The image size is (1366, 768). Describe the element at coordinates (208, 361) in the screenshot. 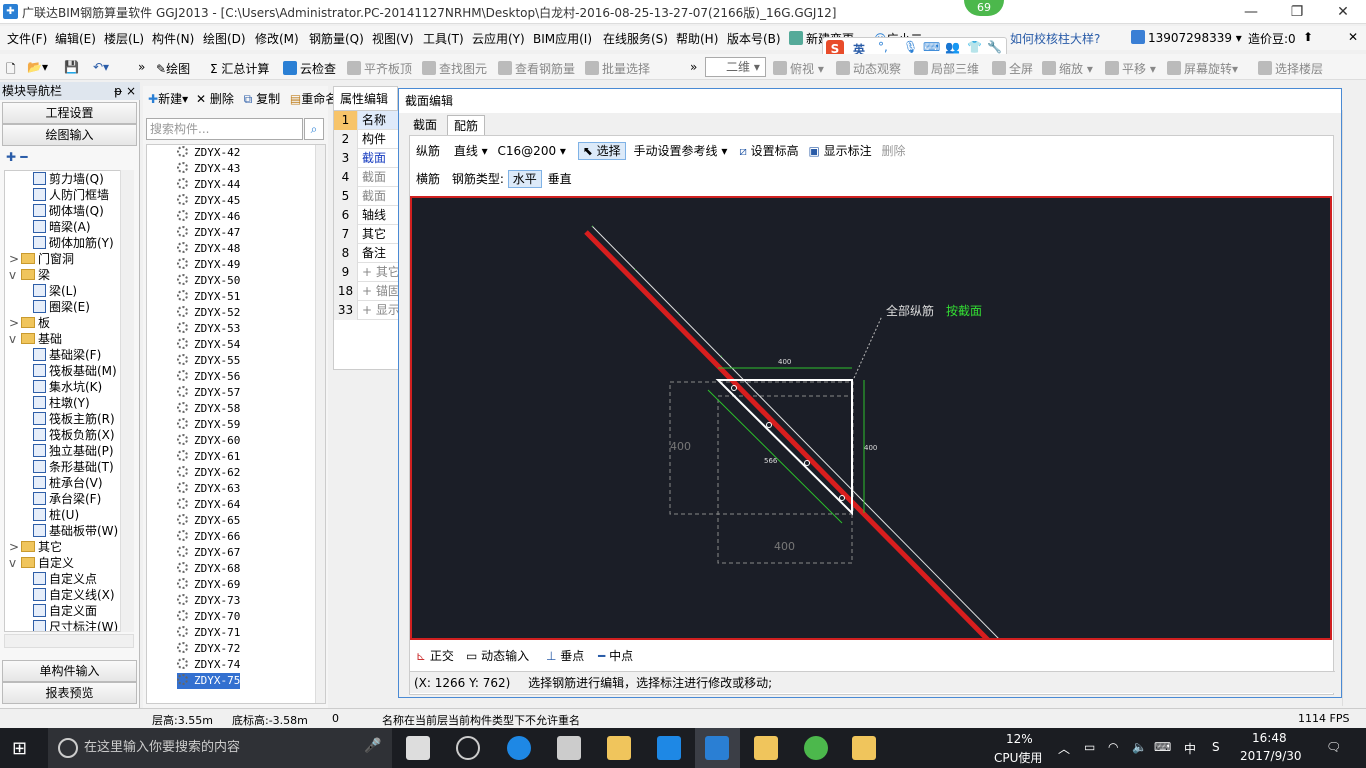

I see `component-list-item: ZDYX-55` at that location.